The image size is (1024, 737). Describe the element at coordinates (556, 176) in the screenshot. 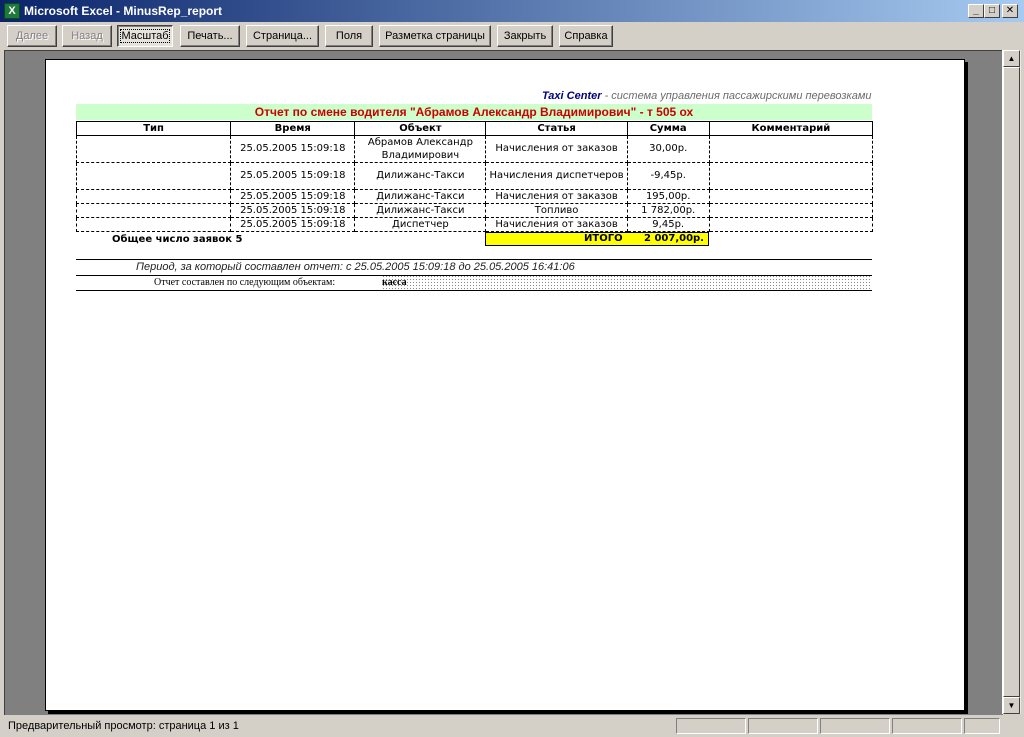

I see `cell-article: Начисления диспетчеров` at that location.